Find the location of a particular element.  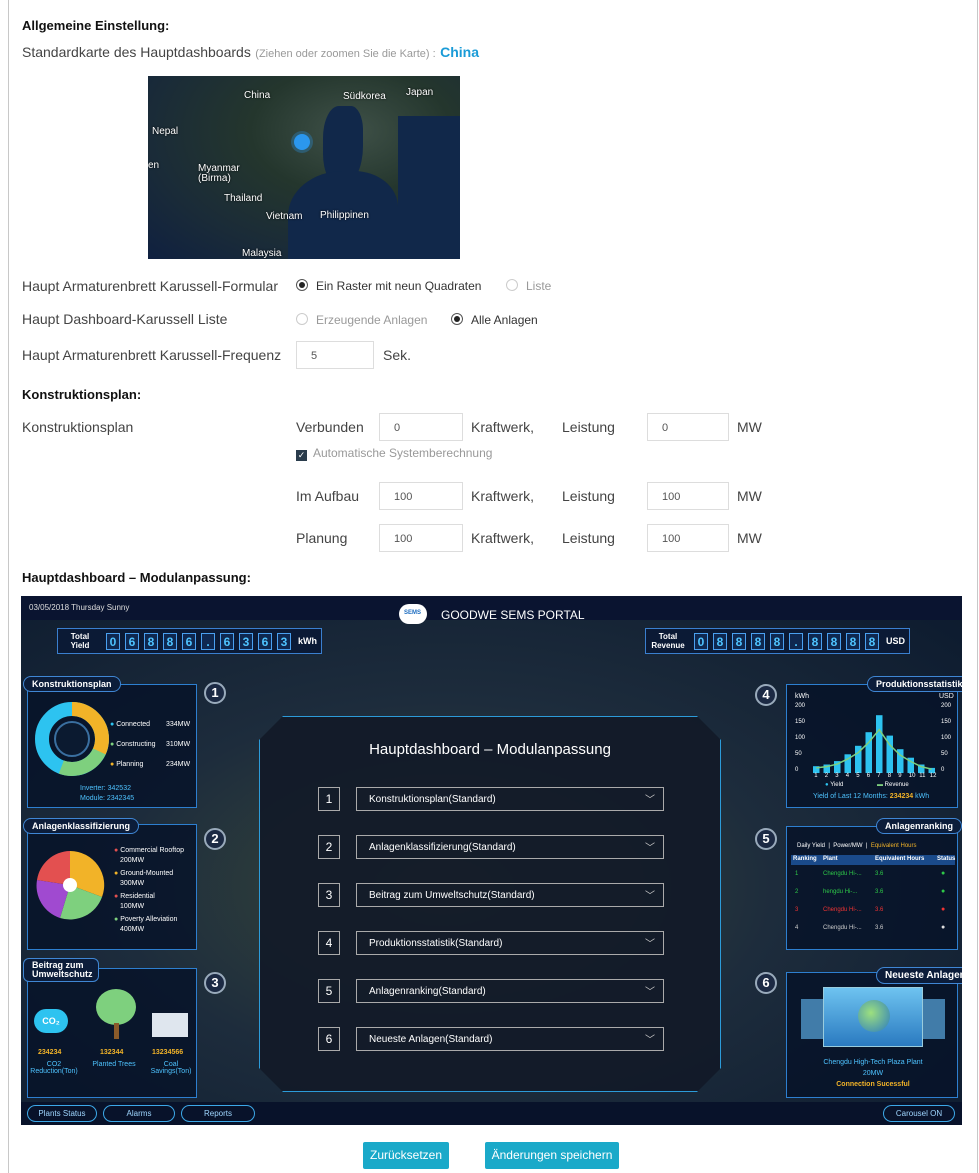

legend-commercial: ● Commercial Rooftop is located at coordinates (149, 850).